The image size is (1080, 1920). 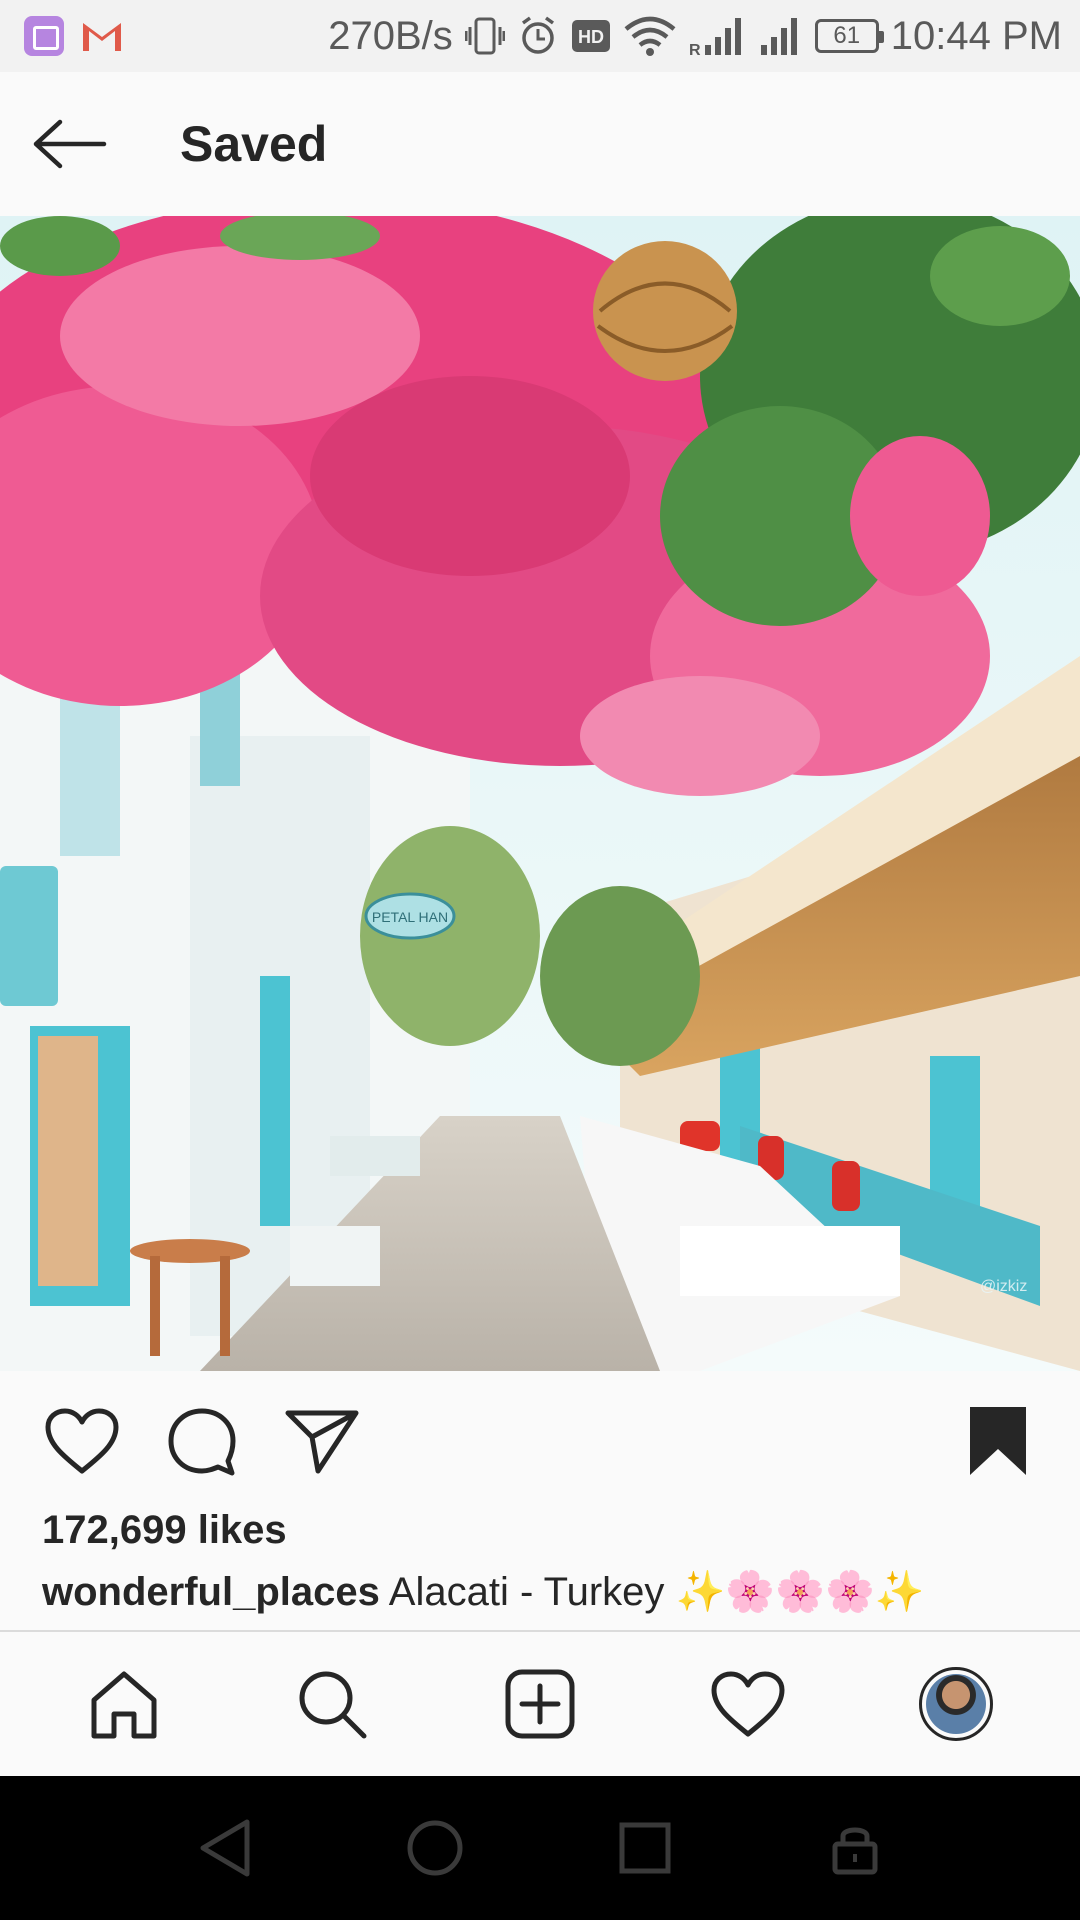 What do you see at coordinates (484, 36) in the screenshot?
I see `vibrate-icon` at bounding box center [484, 36].